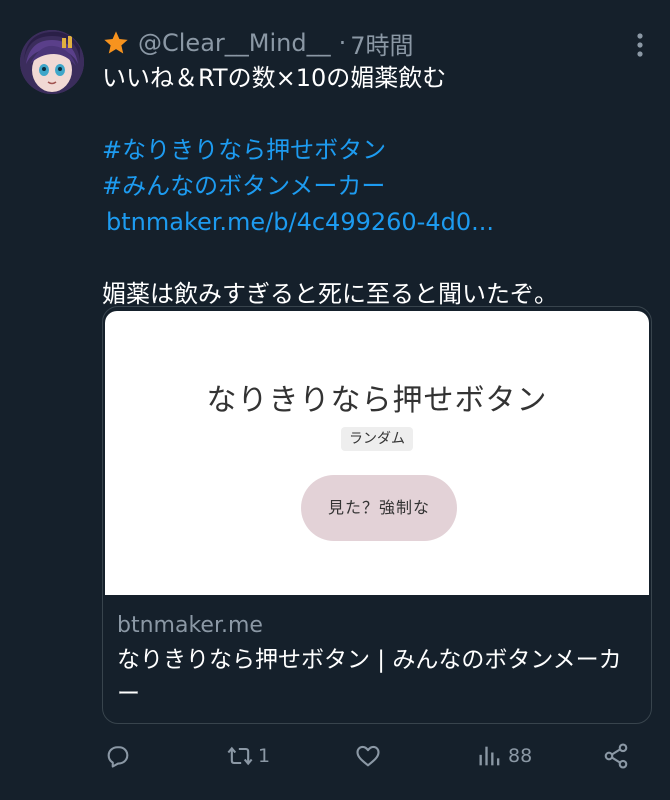  What do you see at coordinates (52, 62) in the screenshot?
I see `avatar` at bounding box center [52, 62].